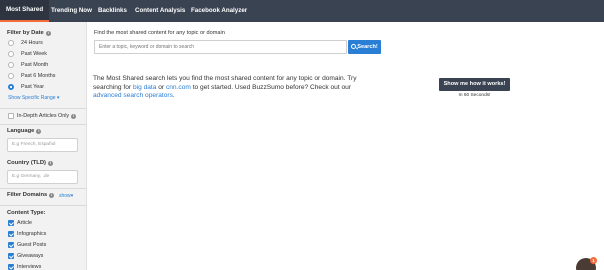 Image resolution: width=604 pixels, height=270 pixels. Describe the element at coordinates (38, 76) in the screenshot. I see `date-option-label: Past 6 Months` at that location.